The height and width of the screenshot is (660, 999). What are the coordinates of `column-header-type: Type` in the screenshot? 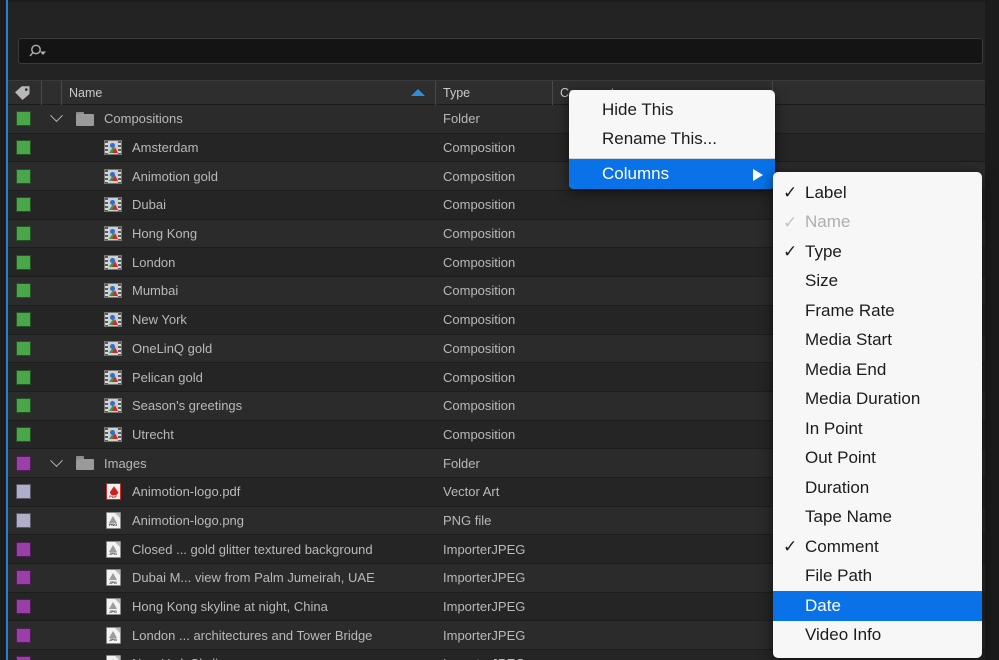 It's located at (494, 93).